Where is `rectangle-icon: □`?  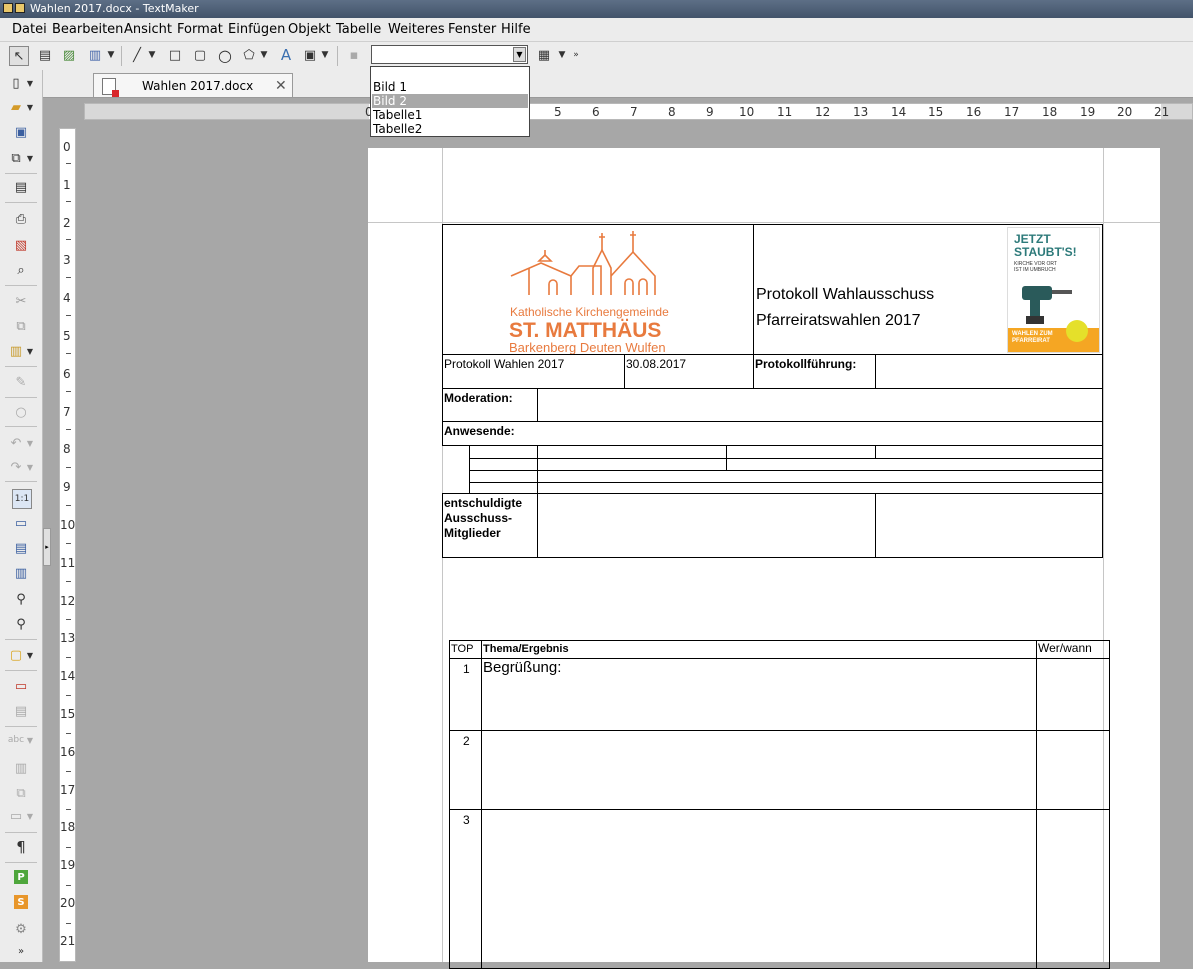
rectangle-icon: □ is located at coordinates (175, 55).